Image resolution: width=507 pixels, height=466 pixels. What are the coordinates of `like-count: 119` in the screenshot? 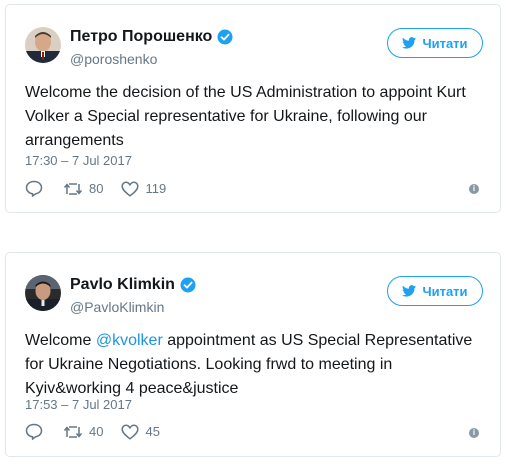 It's located at (156, 188).